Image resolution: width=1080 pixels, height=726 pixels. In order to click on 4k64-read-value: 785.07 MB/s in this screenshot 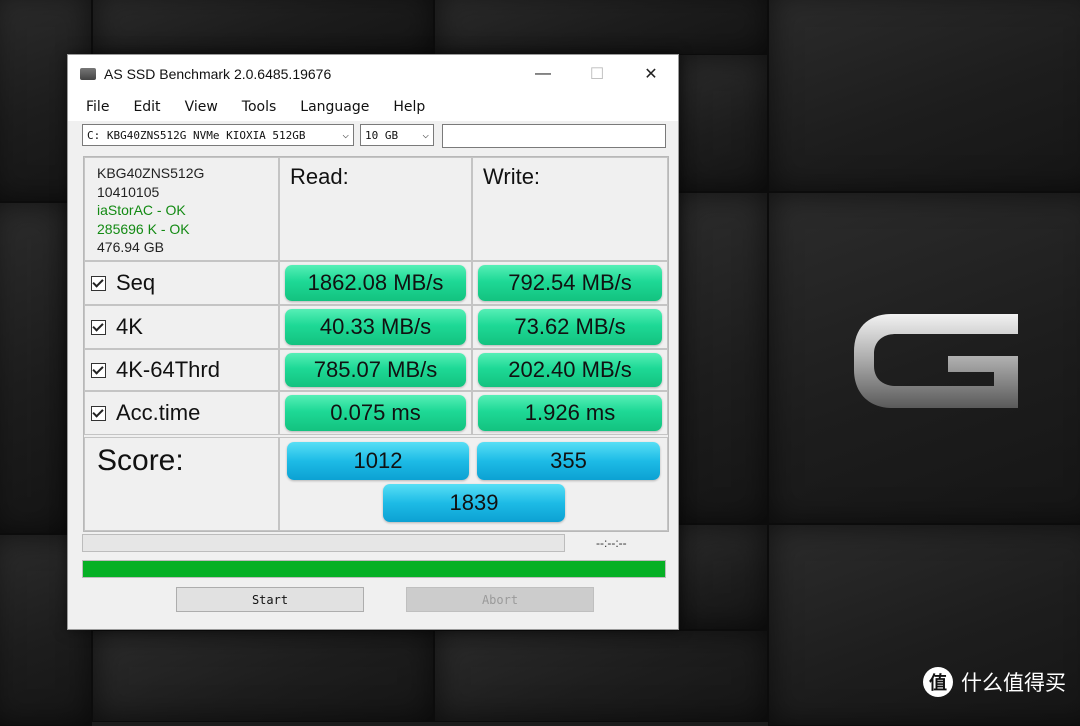, I will do `click(375, 370)`.